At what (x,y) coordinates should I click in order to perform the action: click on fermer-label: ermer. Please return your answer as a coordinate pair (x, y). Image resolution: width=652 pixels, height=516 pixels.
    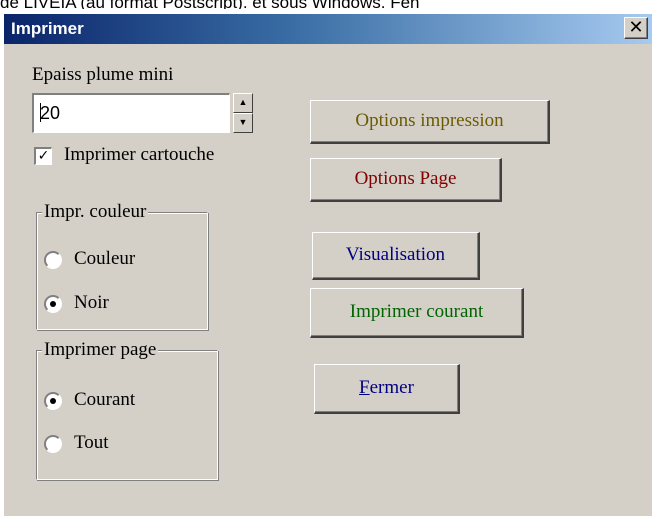
    Looking at the image, I should click on (391, 387).